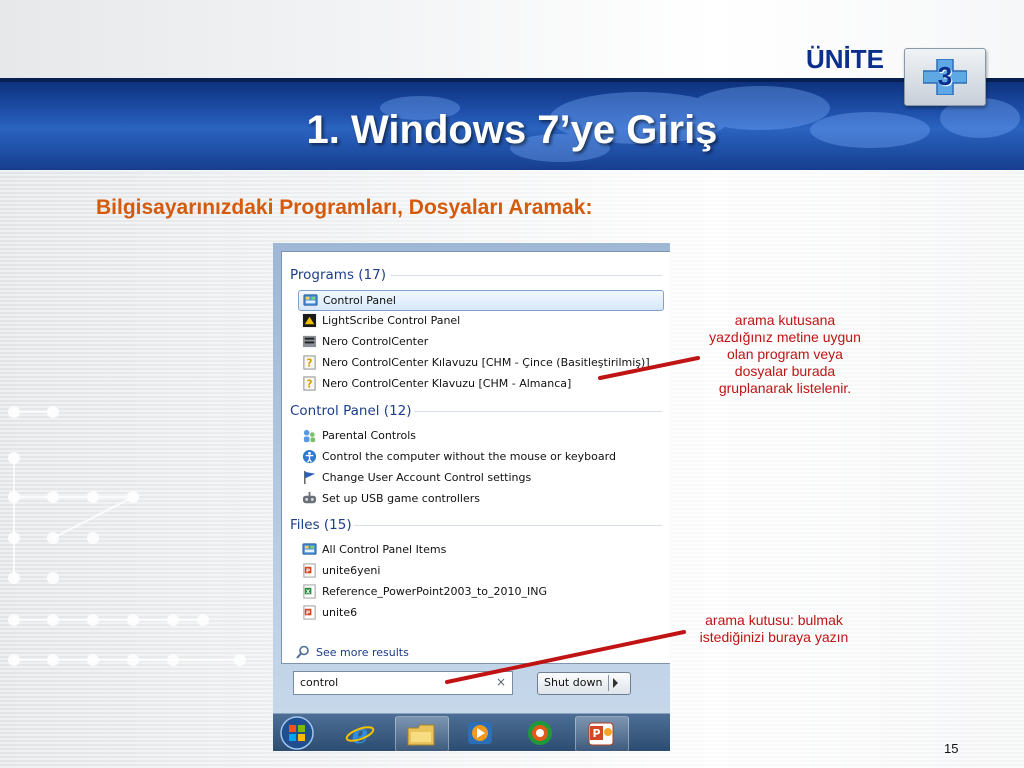 The height and width of the screenshot is (768, 1024). I want to click on group-title-files: Files (15), so click(321, 525).